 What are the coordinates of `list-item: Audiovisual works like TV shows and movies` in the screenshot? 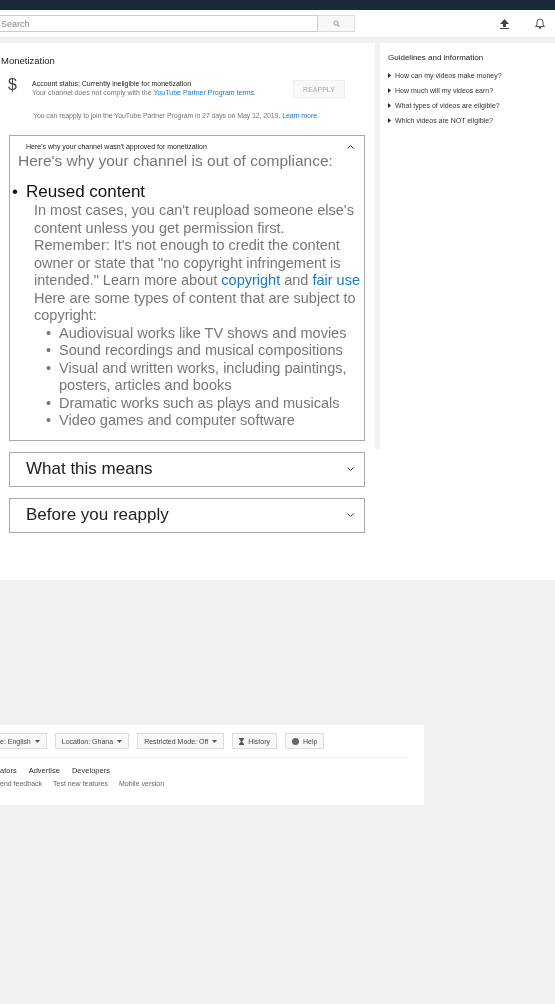 It's located at (203, 333).